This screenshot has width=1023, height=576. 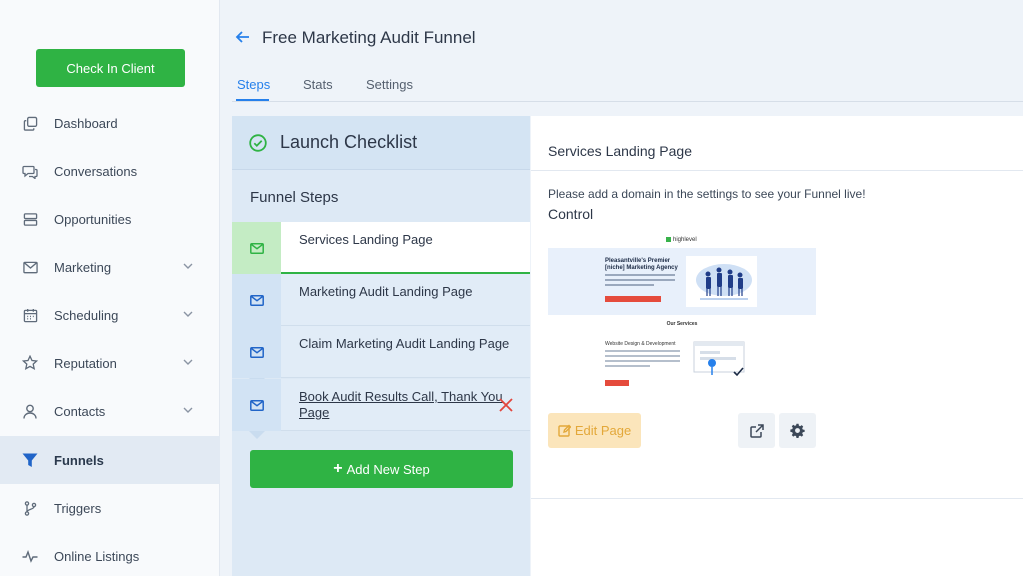 What do you see at coordinates (349, 142) in the screenshot?
I see `launch-checklist-title: Launch Checklist` at bounding box center [349, 142].